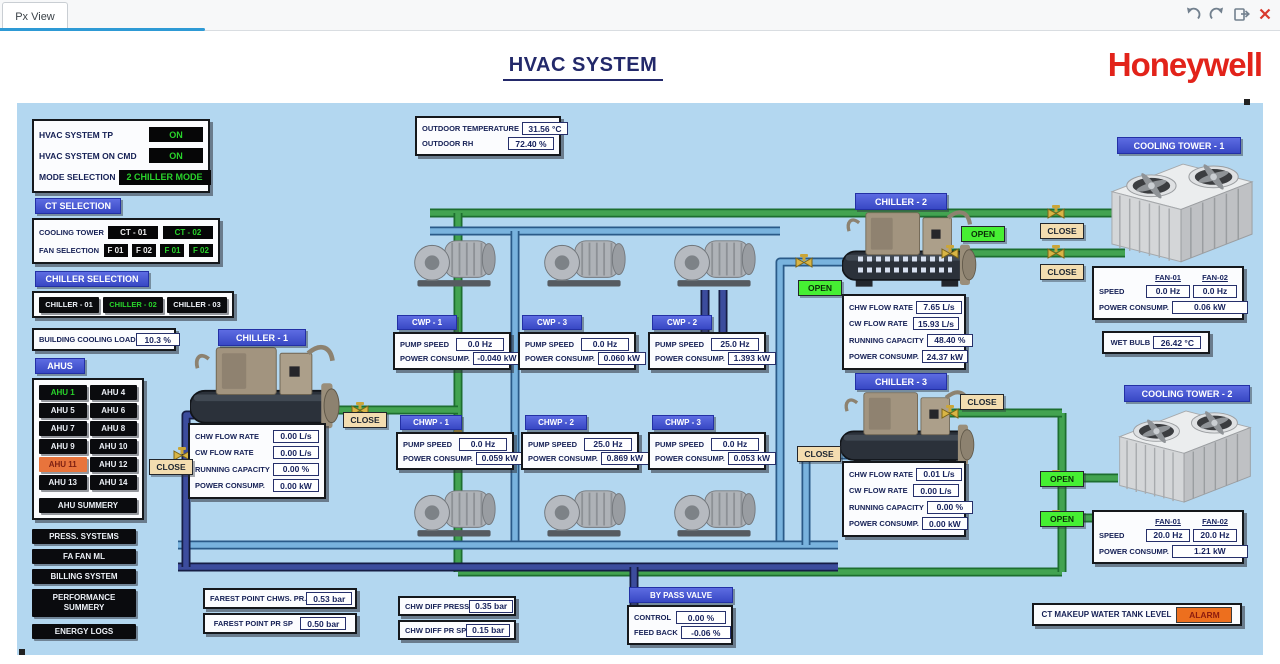 Image resolution: width=1280 pixels, height=664 pixels. What do you see at coordinates (1187, 393) in the screenshot?
I see `cooling-tower-2-header: COOLING TOWER - 2` at bounding box center [1187, 393].